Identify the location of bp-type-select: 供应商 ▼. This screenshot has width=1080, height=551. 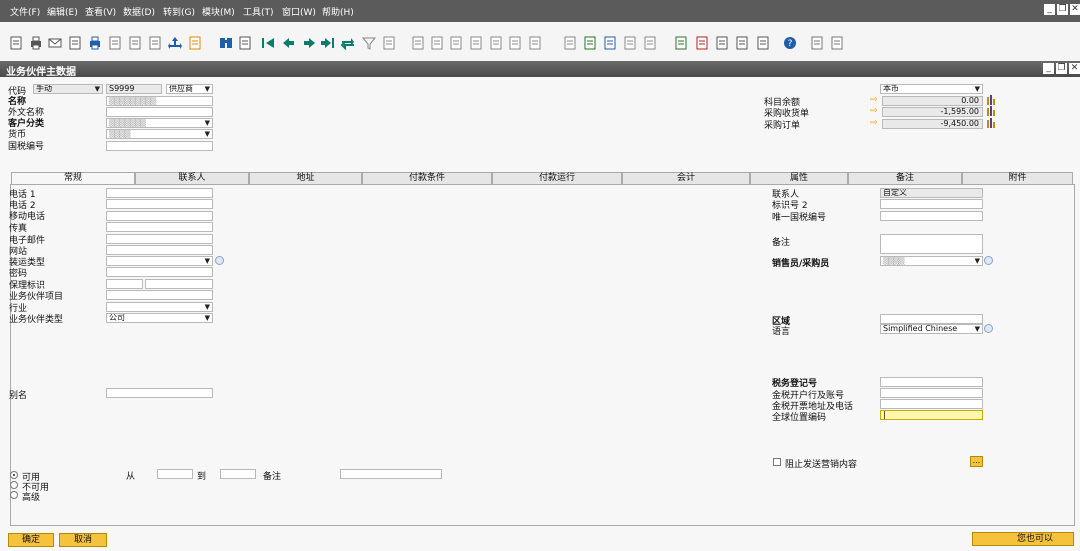
(189, 89).